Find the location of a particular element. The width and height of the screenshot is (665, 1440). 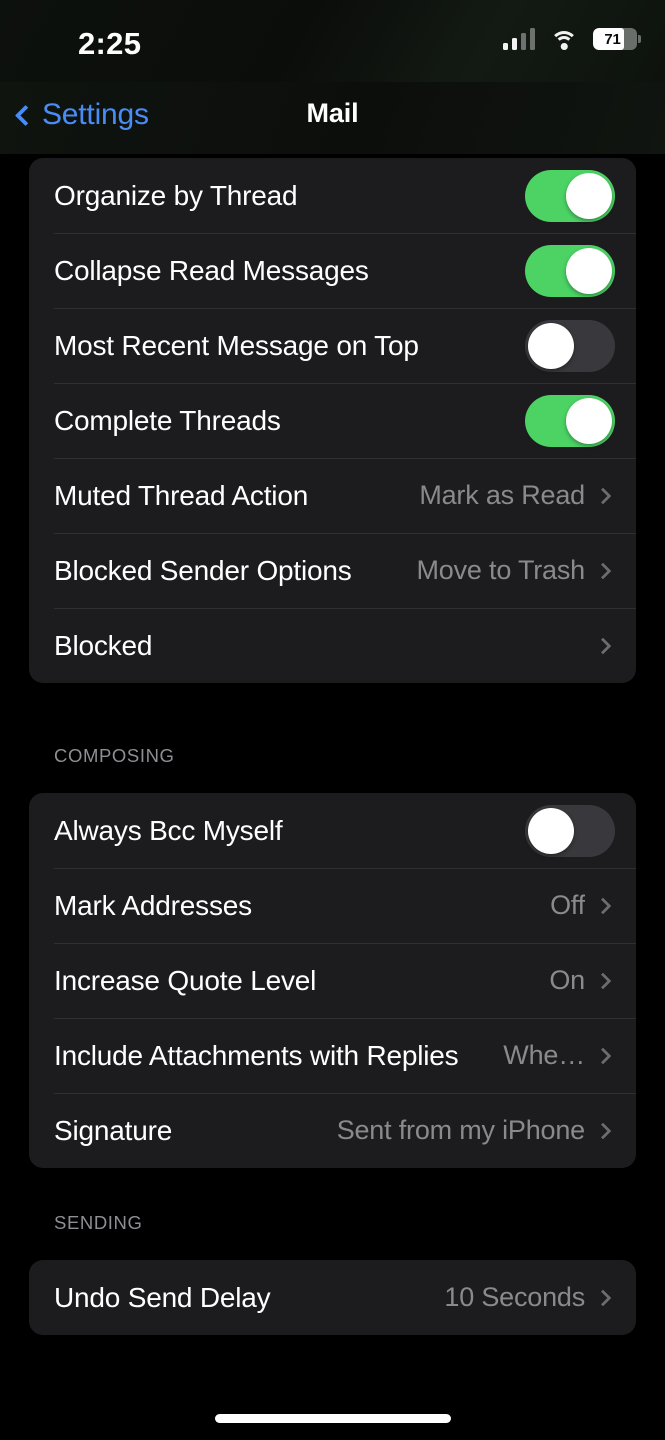

row-label: Signature is located at coordinates (113, 1130).